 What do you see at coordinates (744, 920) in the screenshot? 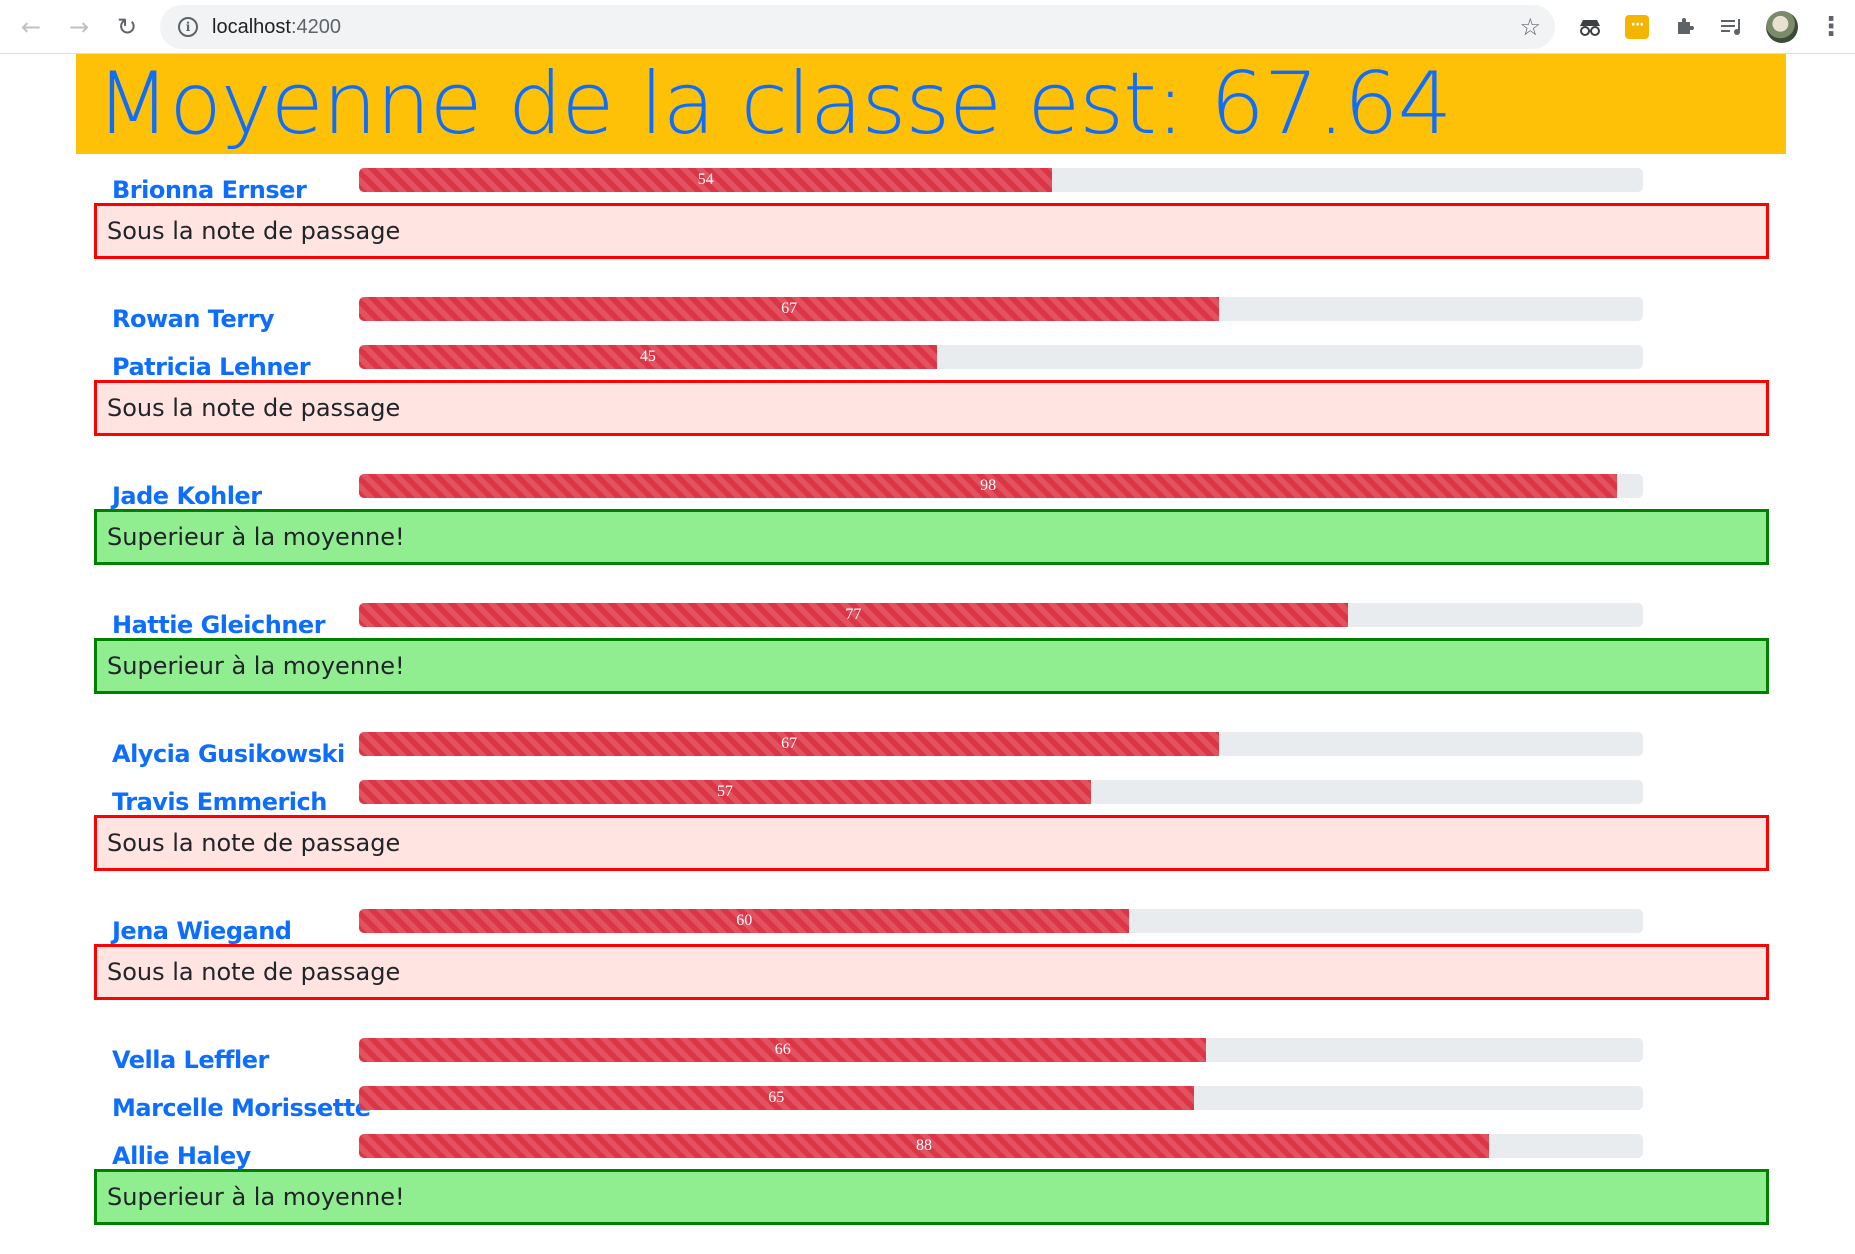
I see `score-label: 60` at bounding box center [744, 920].